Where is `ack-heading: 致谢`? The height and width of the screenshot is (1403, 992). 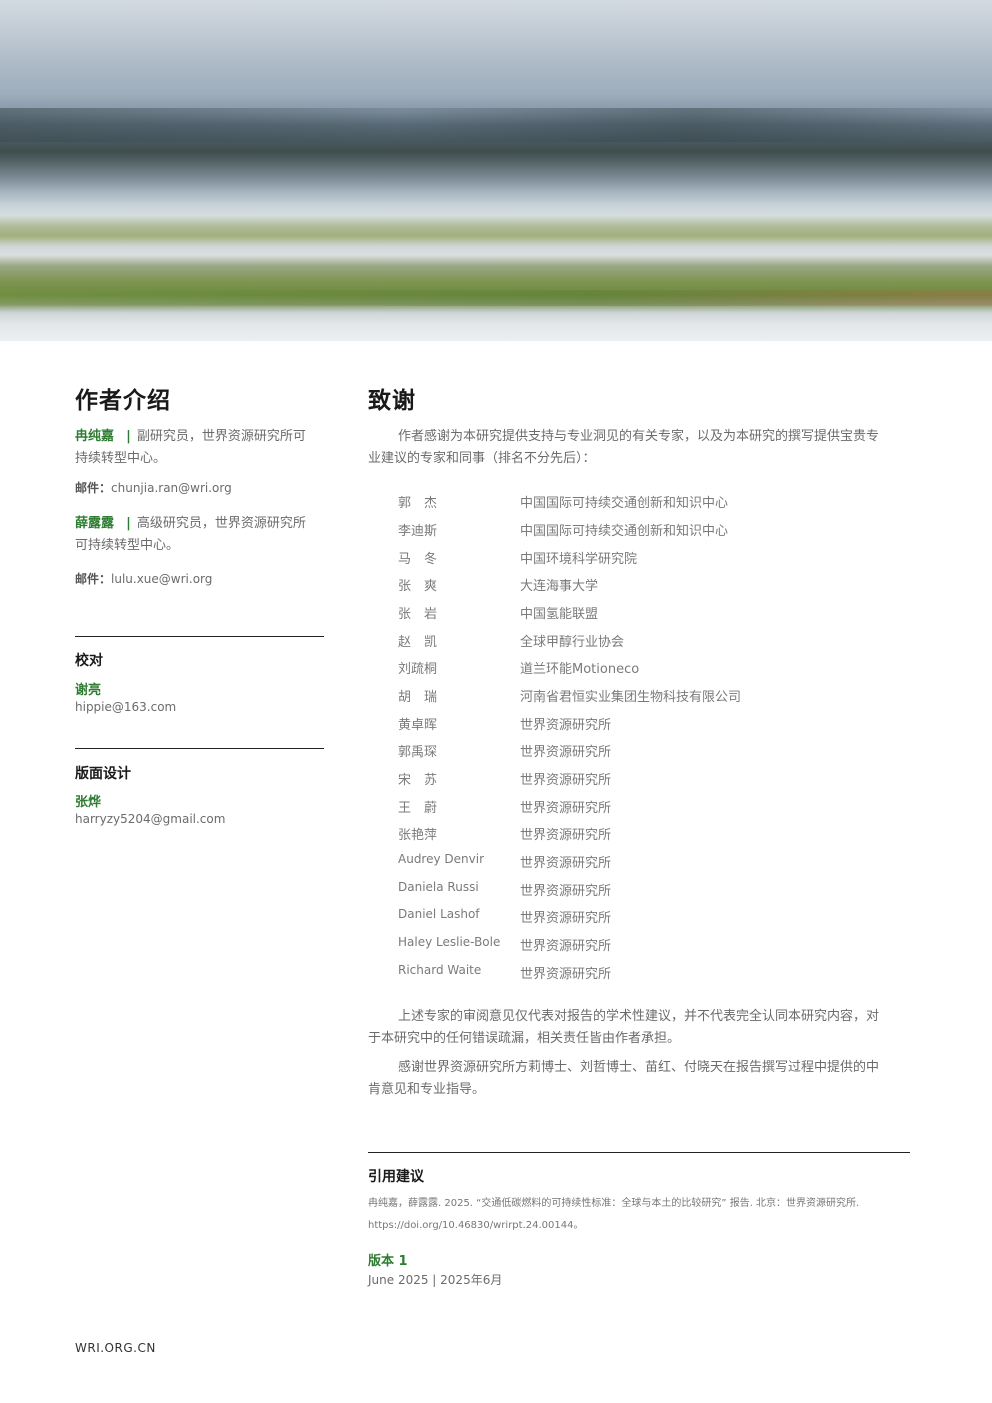
ack-heading: 致谢 is located at coordinates (392, 401).